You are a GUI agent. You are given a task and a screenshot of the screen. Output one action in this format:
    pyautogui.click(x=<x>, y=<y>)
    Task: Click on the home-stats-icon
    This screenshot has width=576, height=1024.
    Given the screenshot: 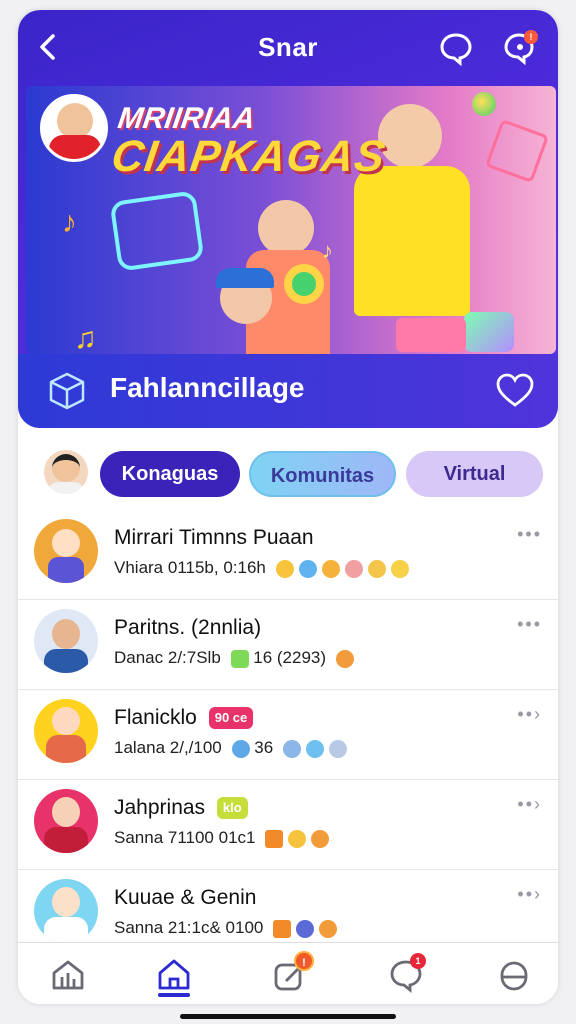 What is the action you would take?
    pyautogui.click(x=68, y=975)
    